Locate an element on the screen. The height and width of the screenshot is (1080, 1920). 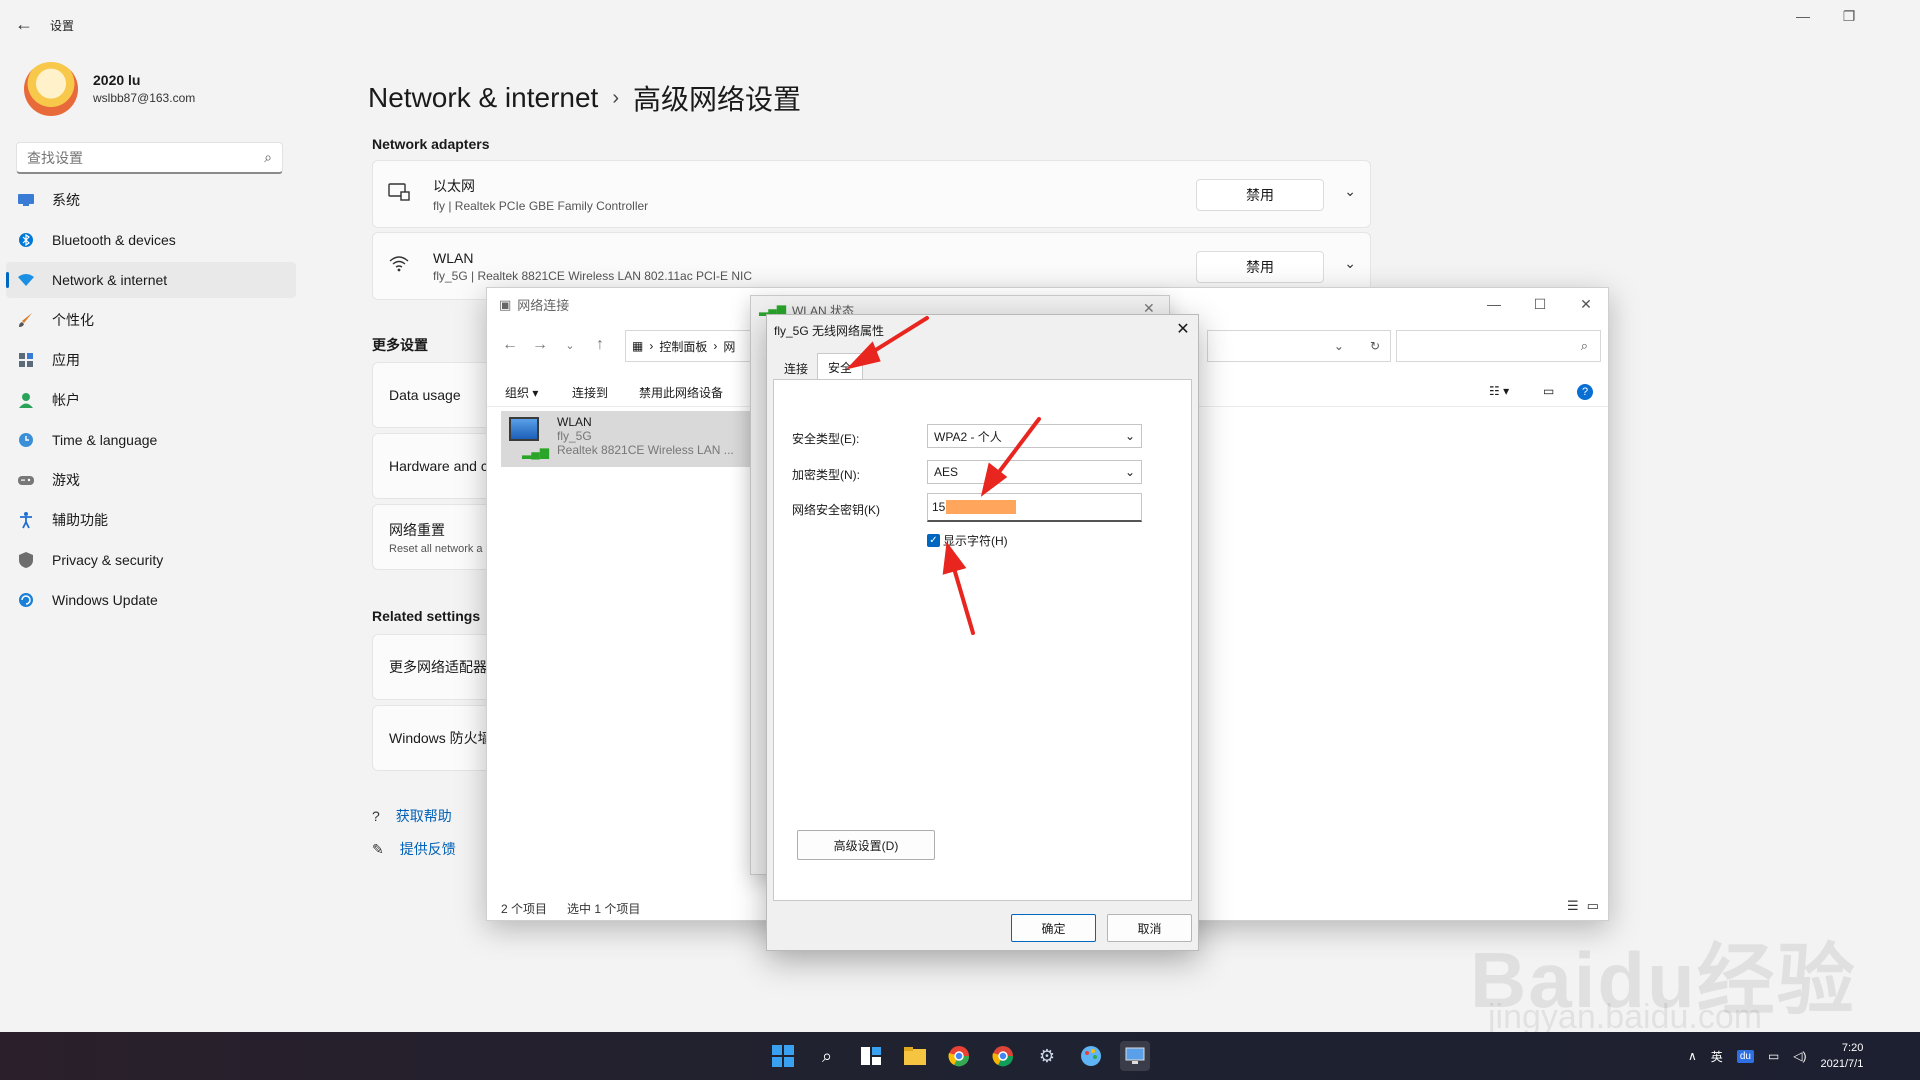
clock: 7:20 2021/7/1 is located at coordinates (1842, 1056).